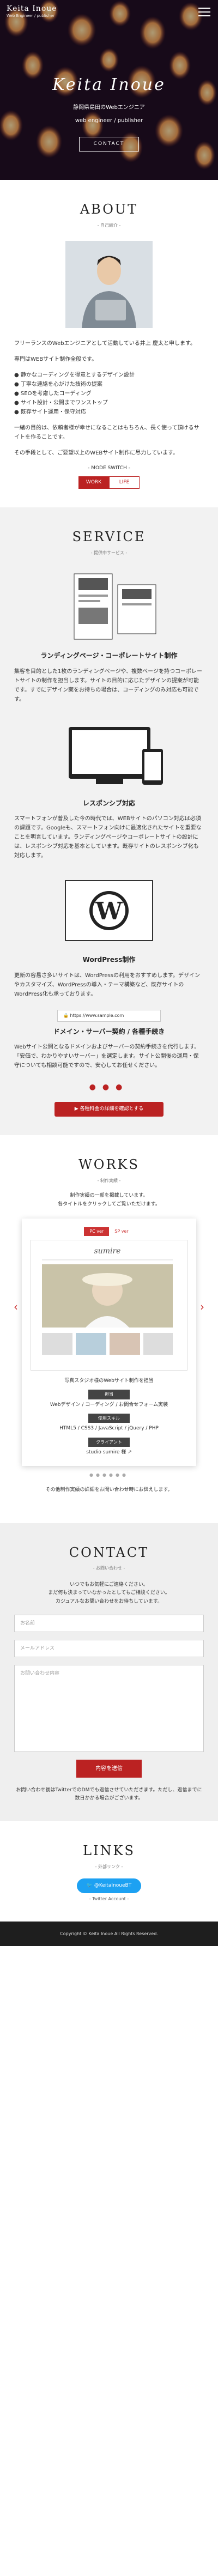  What do you see at coordinates (109, 1851) in the screenshot?
I see `links-title: LINKS` at bounding box center [109, 1851].